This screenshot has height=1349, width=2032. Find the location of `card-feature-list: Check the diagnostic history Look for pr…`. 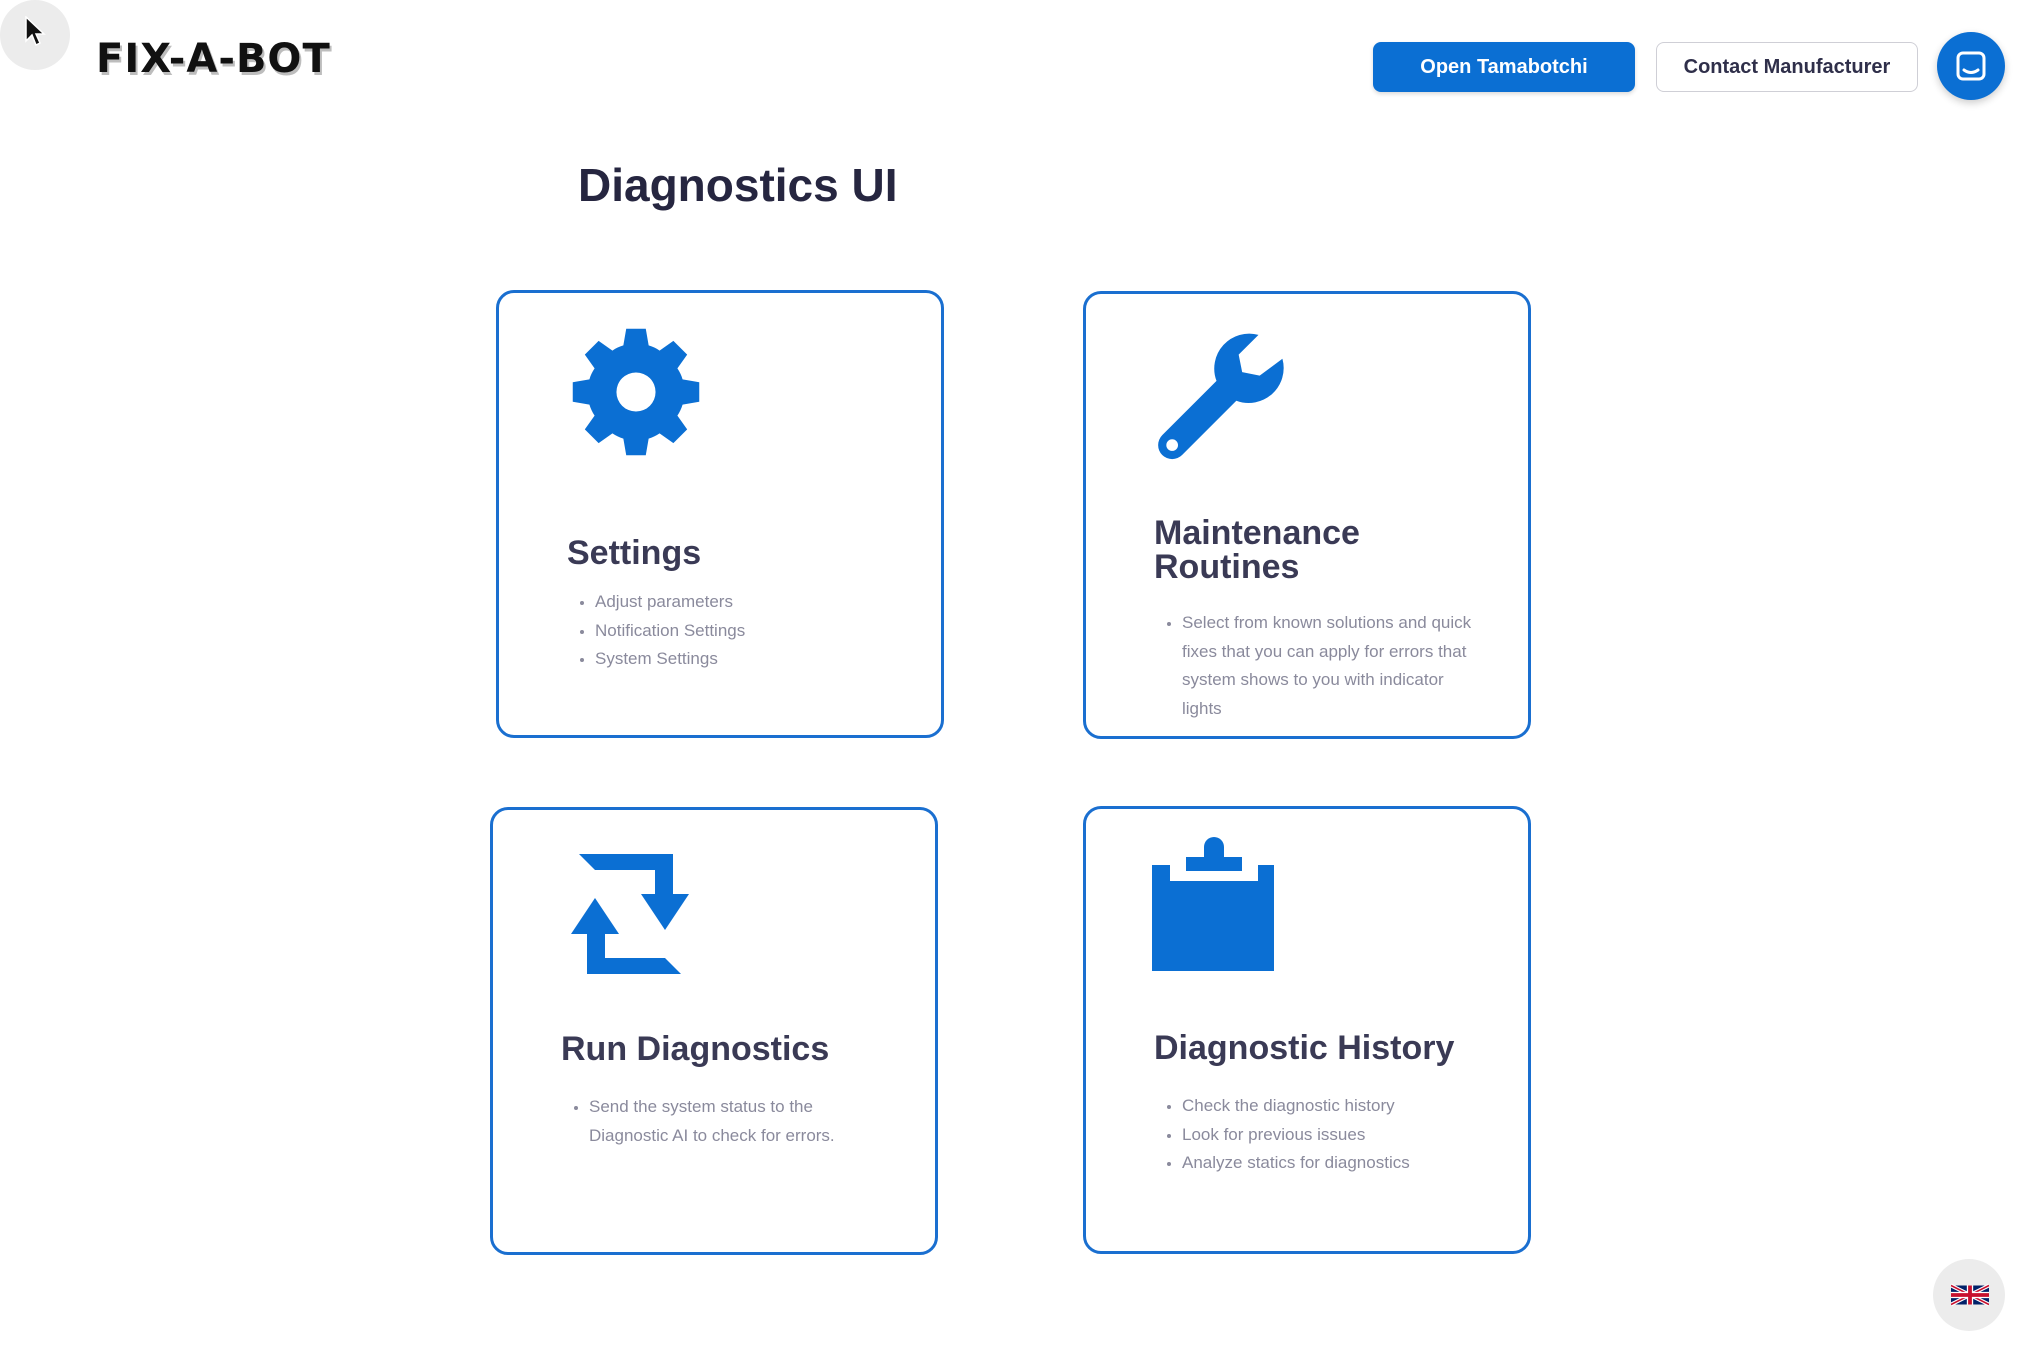

card-feature-list: Check the diagnostic history Look for pr… is located at coordinates (1320, 1135).